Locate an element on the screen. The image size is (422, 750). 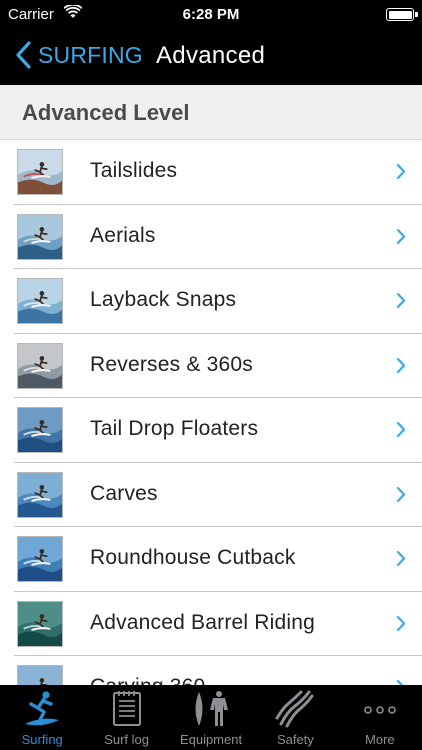
list-item: Layback Snaps is located at coordinates (211, 301).